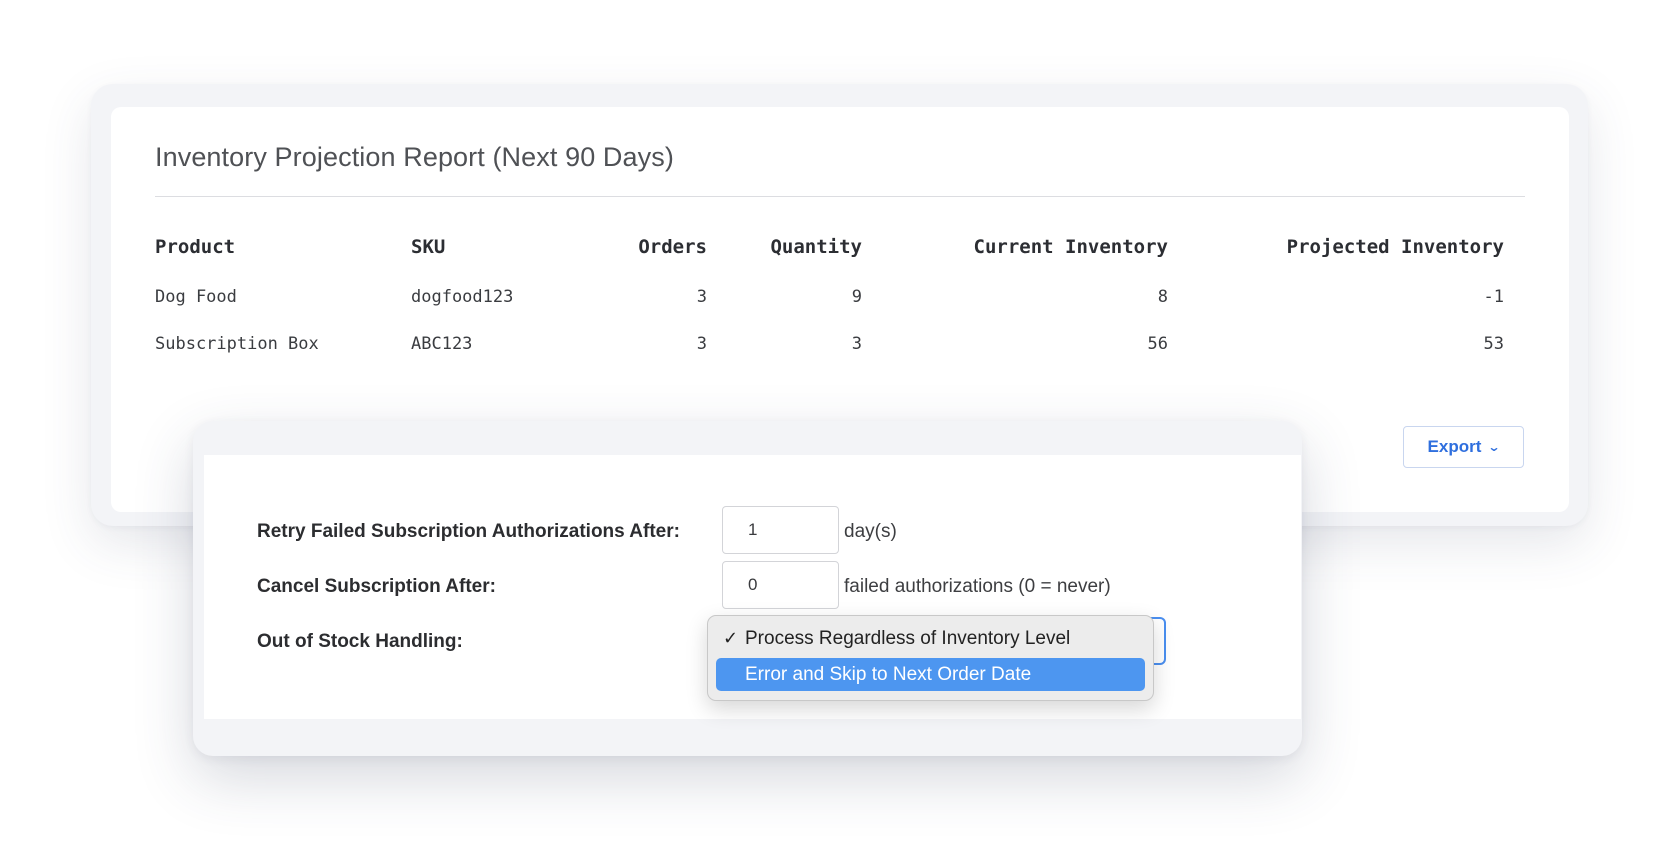  Describe the element at coordinates (780, 585) in the screenshot. I see `cancel-after-input: 0` at that location.